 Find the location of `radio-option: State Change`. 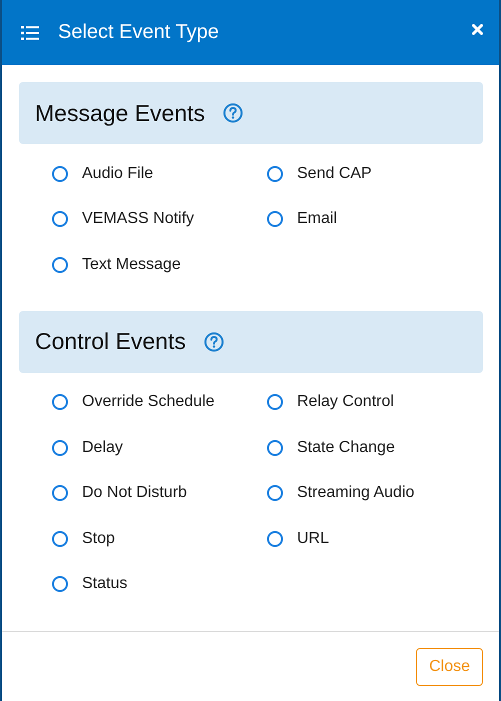

radio-option: State Change is located at coordinates (375, 447).